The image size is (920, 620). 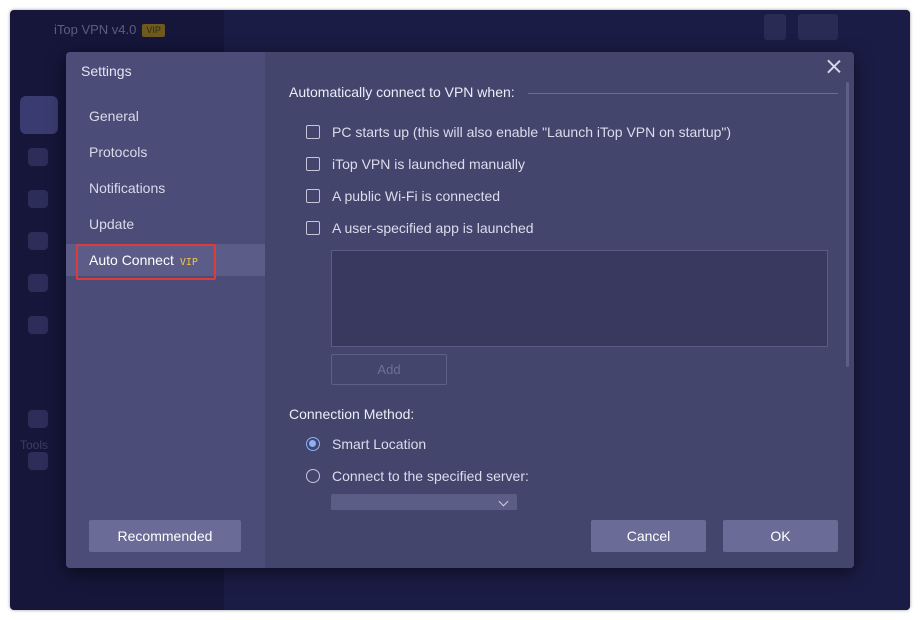 I want to click on dialog-title: Settings, so click(x=106, y=71).